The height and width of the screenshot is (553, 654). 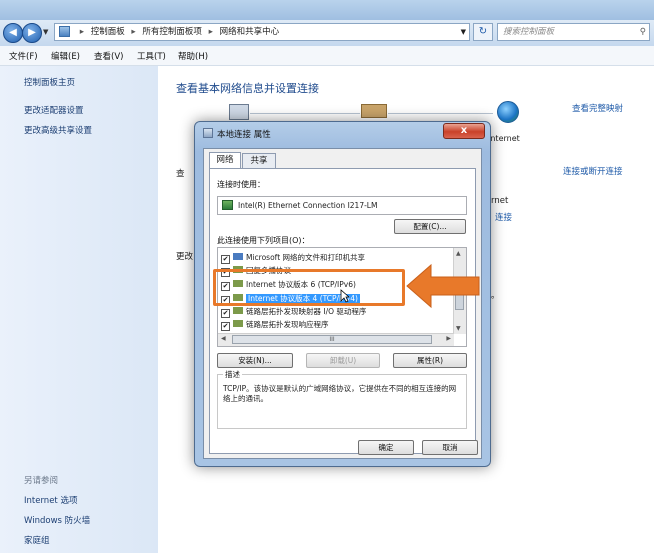 I want to click on tutorial-arrow-icon, so click(x=443, y=286).